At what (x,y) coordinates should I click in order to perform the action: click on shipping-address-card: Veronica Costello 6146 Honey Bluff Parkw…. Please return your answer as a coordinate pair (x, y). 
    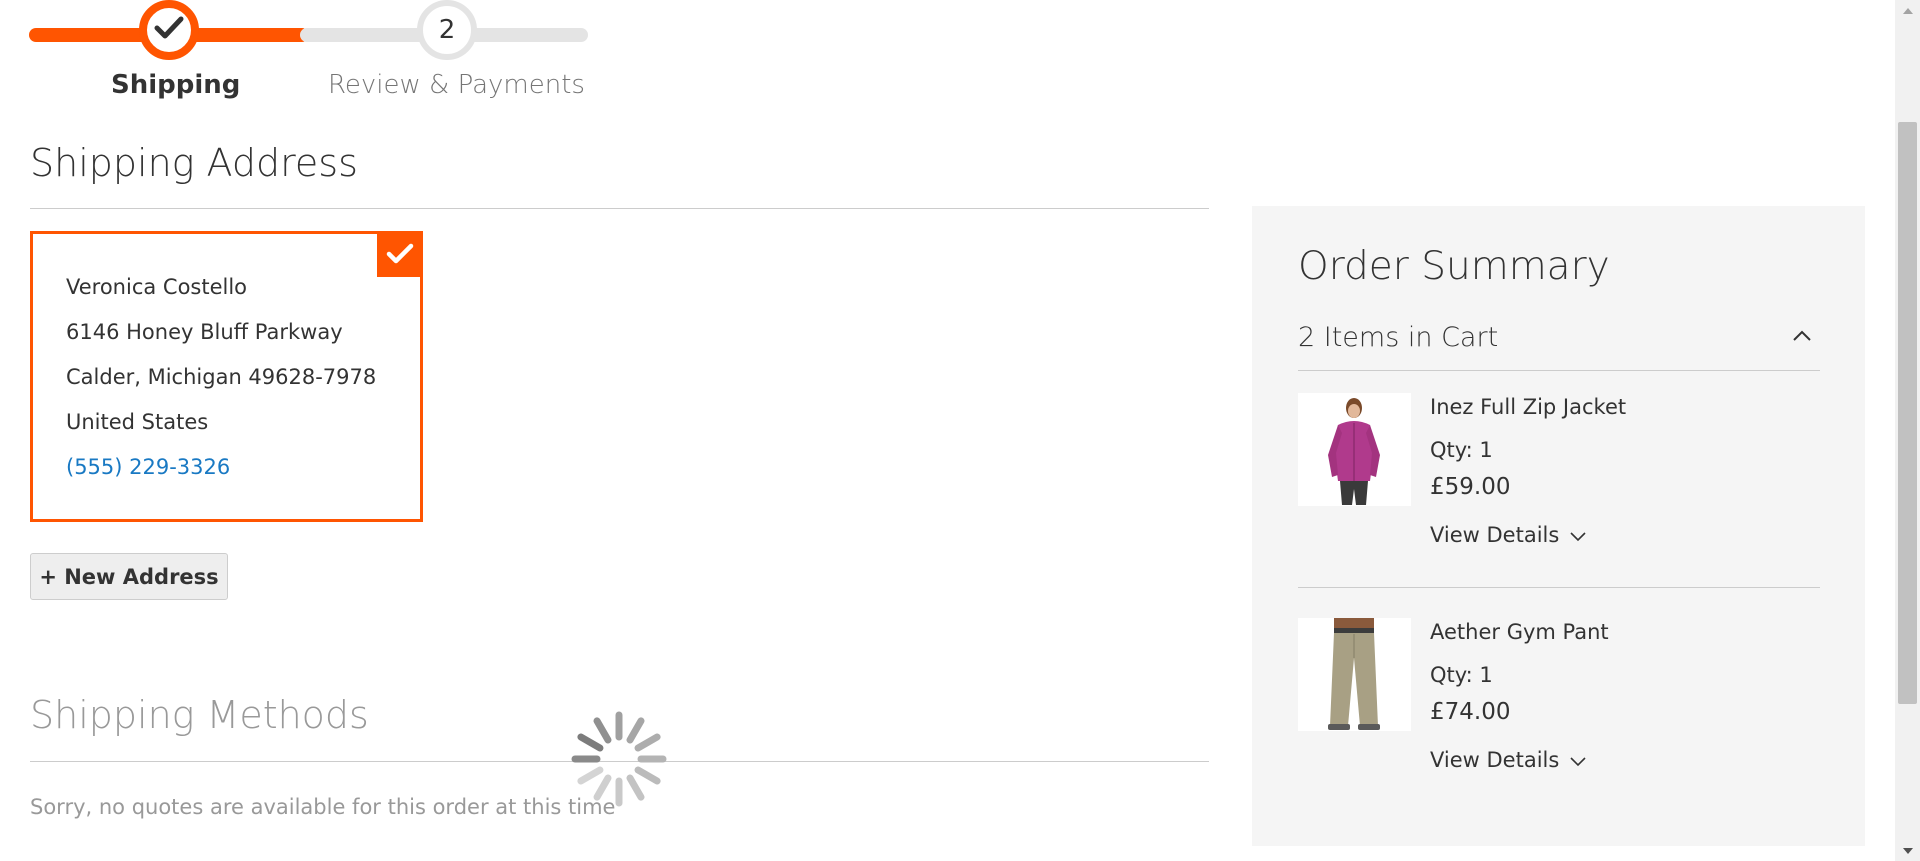
    Looking at the image, I should click on (226, 376).